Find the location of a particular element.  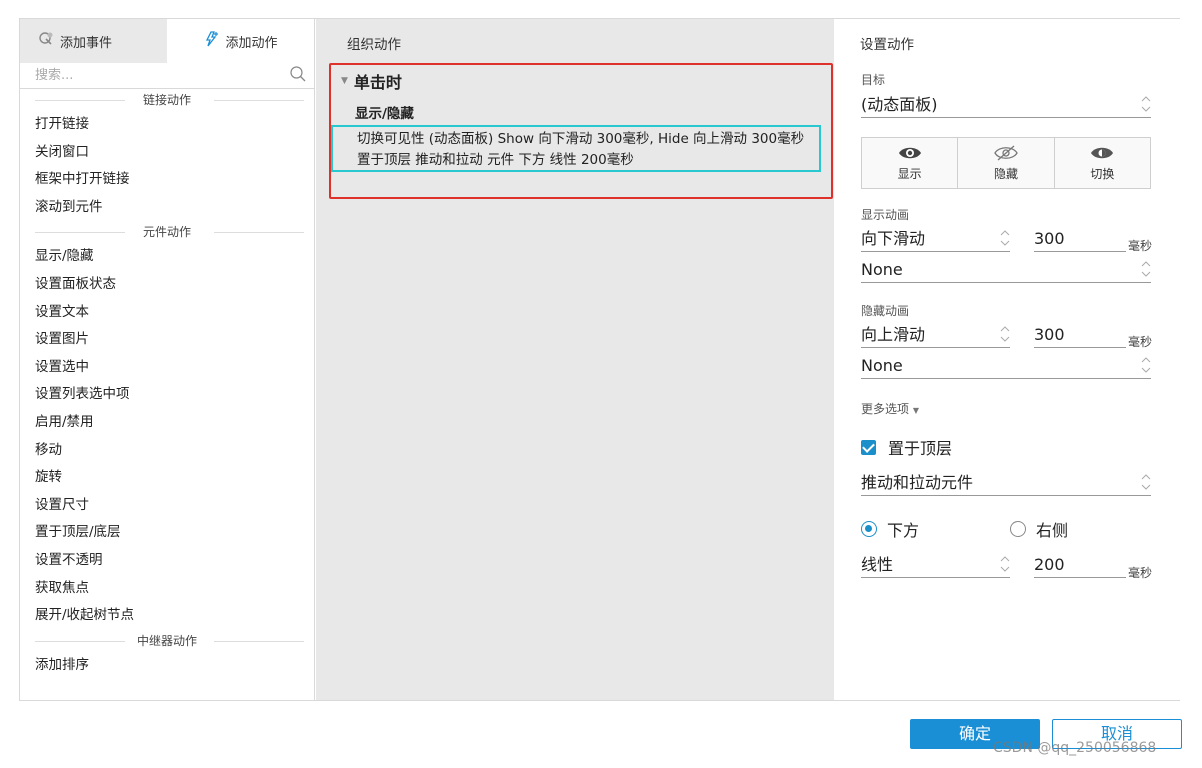

hide-duration-input: 300 is located at coordinates (1080, 335).